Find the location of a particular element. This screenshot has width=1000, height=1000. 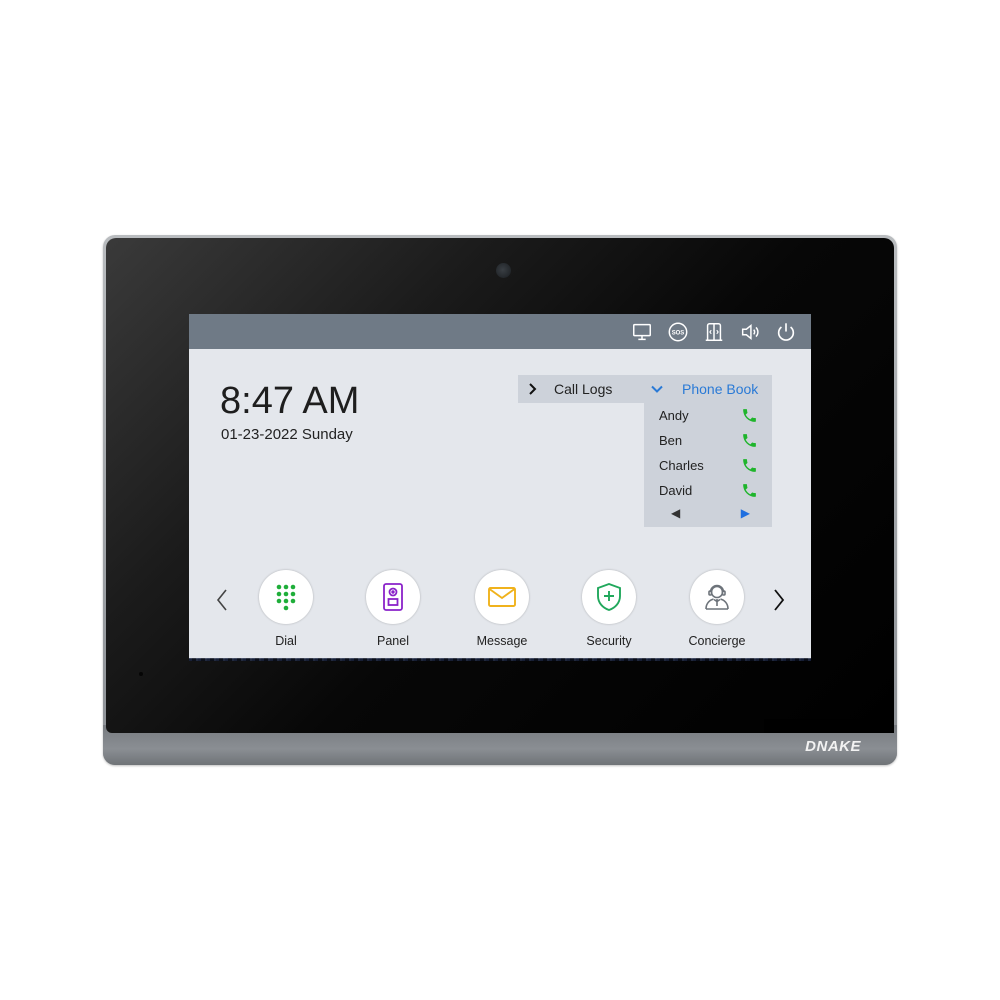

concierge-icon is located at coordinates (717, 597).